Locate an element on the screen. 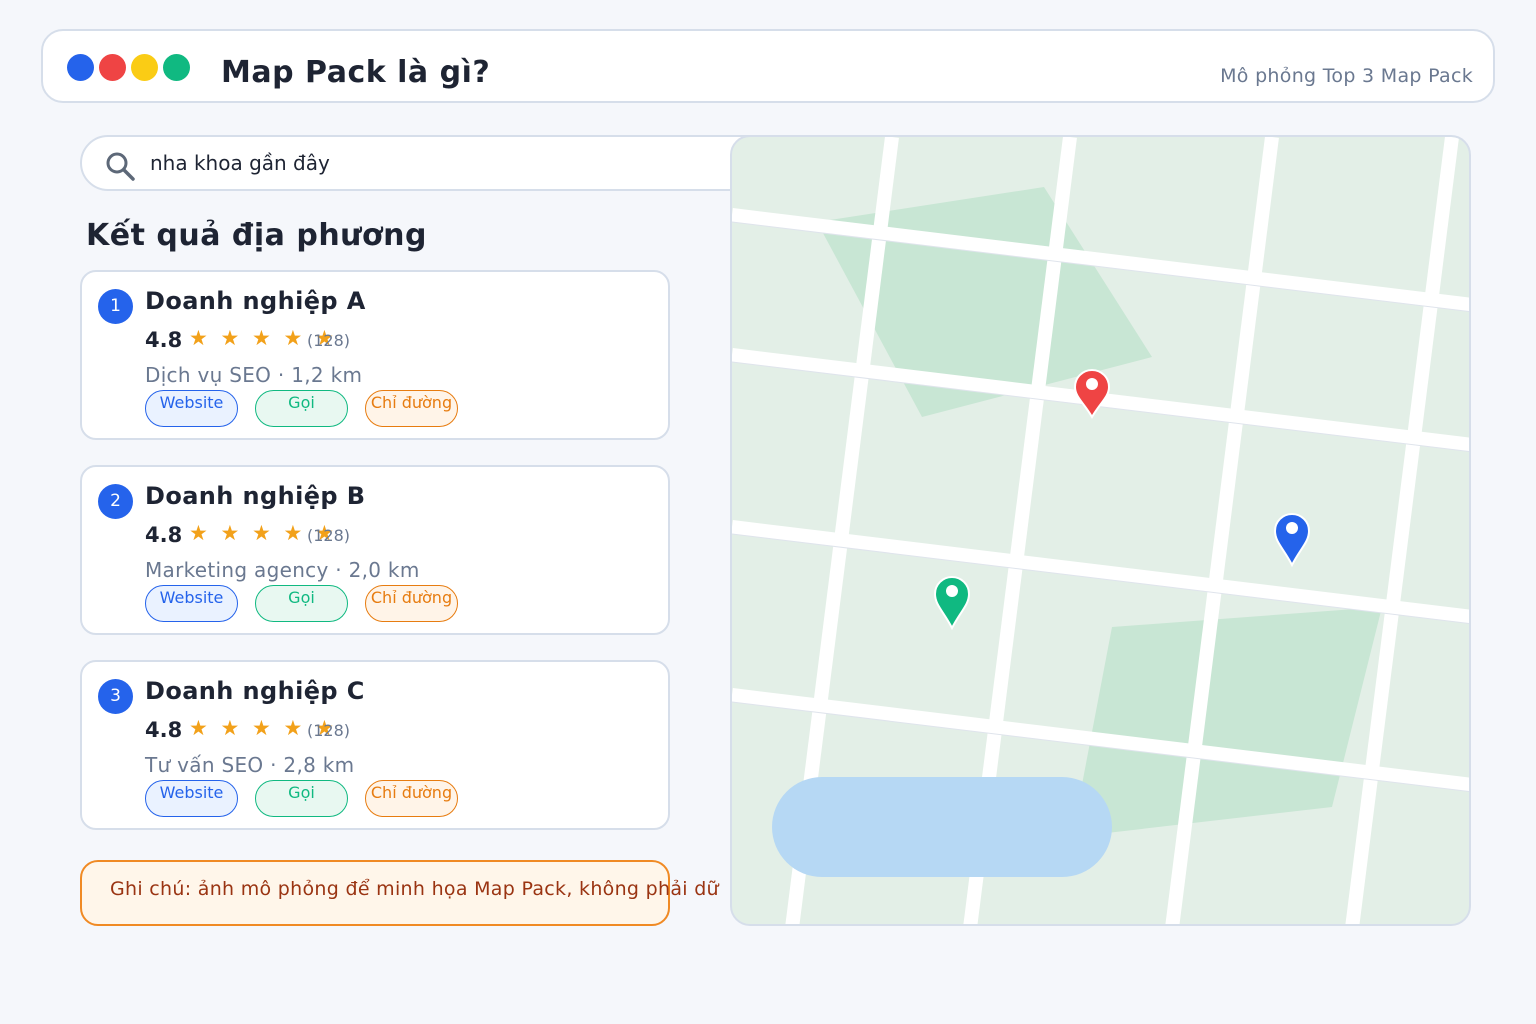  search-input: nha khoa gần đây is located at coordinates (240, 163).